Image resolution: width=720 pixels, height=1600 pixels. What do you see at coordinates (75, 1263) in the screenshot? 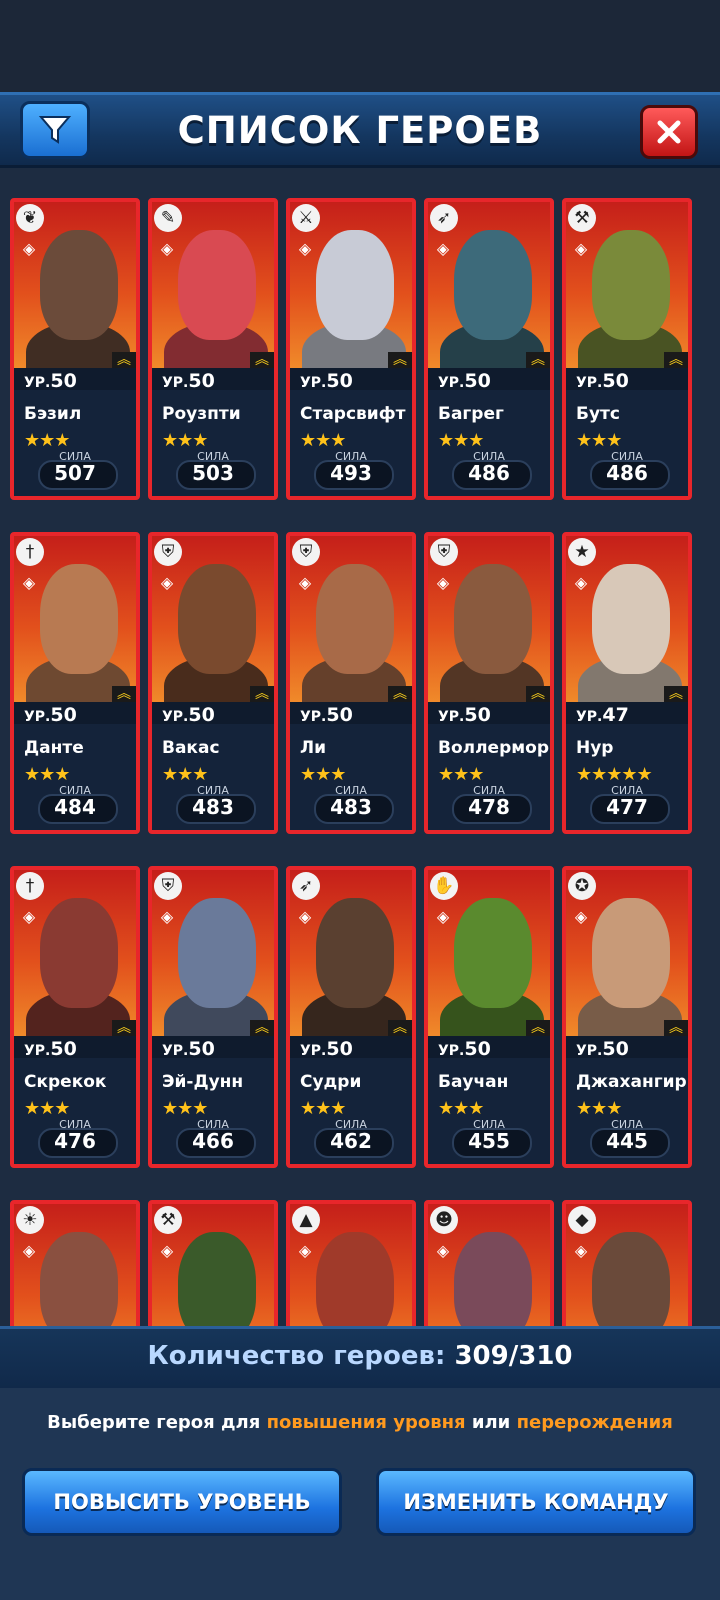
I see `hero-card: ☀ ◈` at bounding box center [75, 1263].